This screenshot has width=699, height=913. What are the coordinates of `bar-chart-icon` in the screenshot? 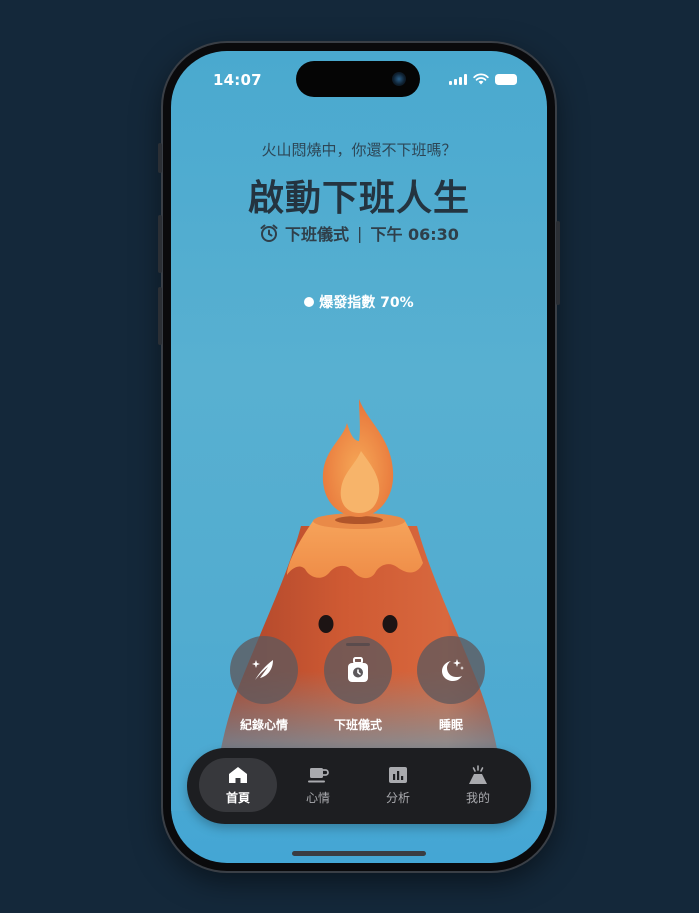 It's located at (398, 774).